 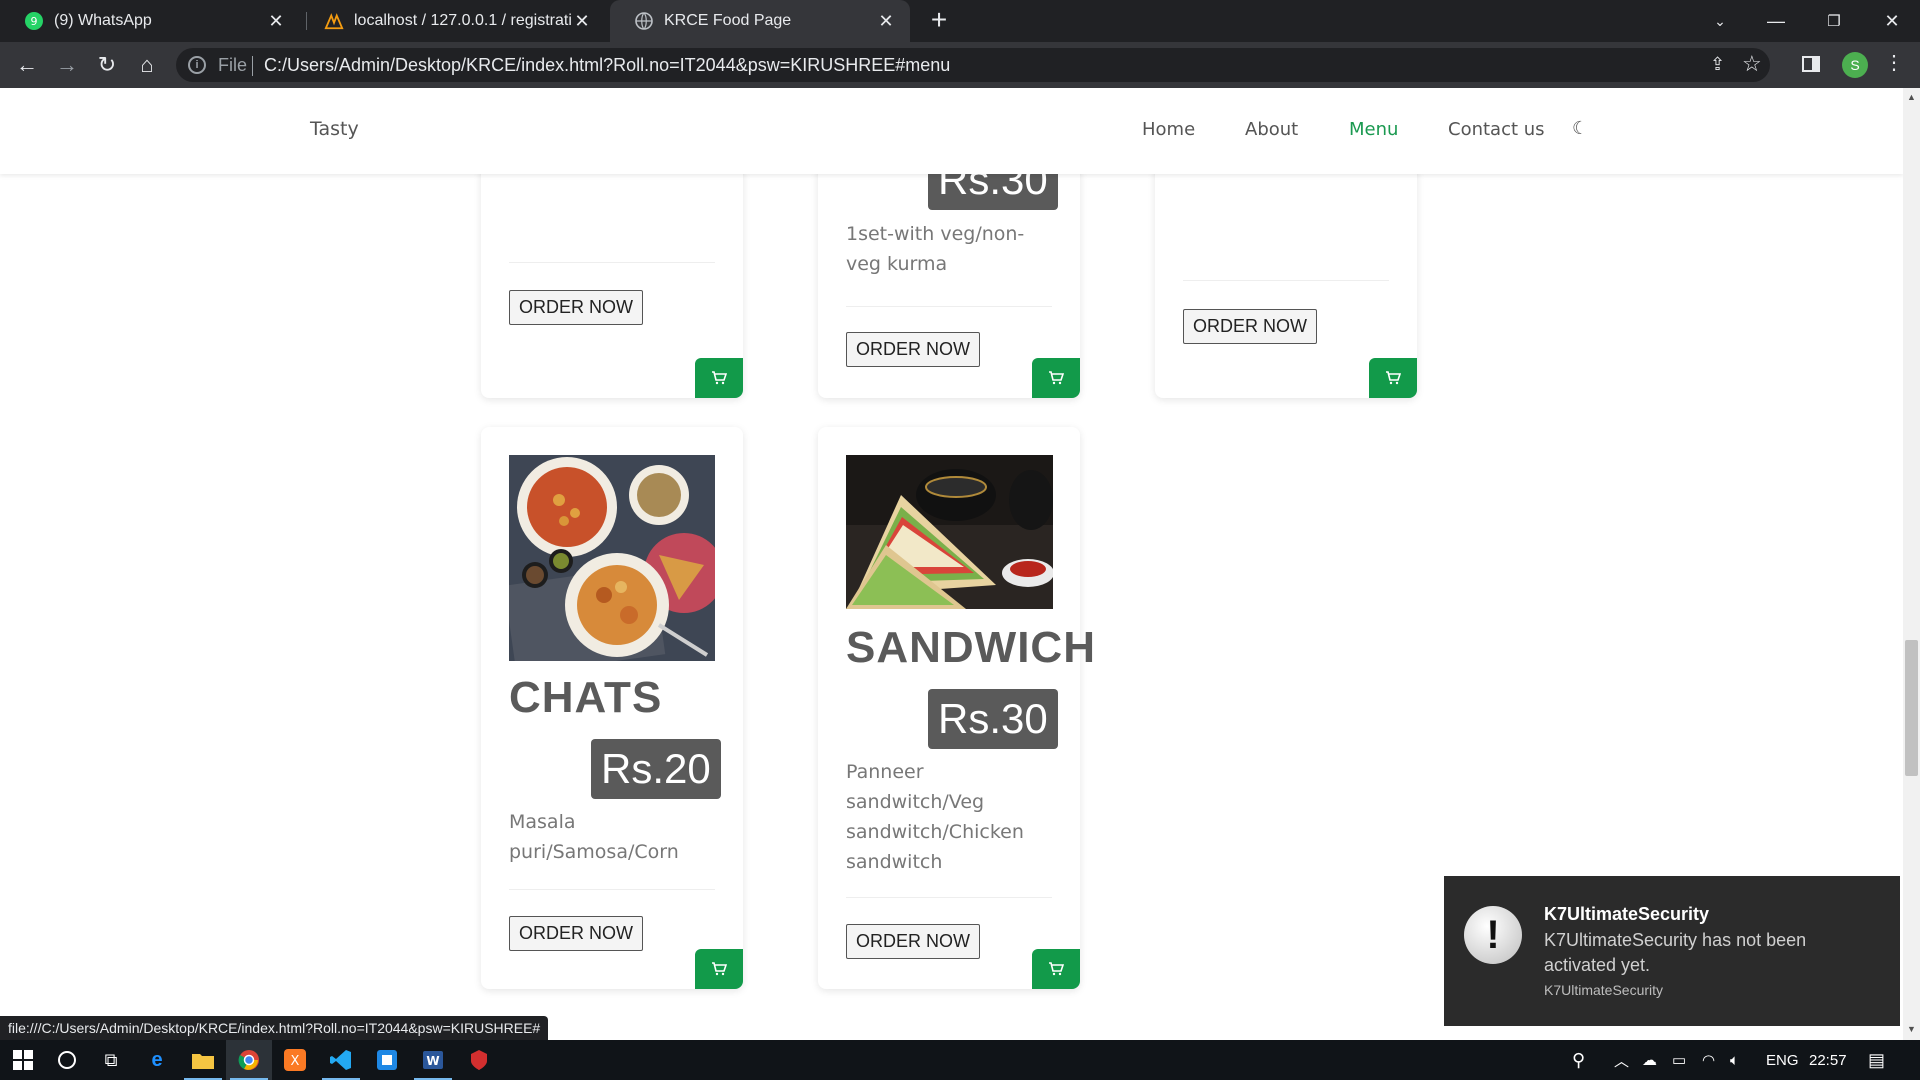 I want to click on divider, so click(x=252, y=66).